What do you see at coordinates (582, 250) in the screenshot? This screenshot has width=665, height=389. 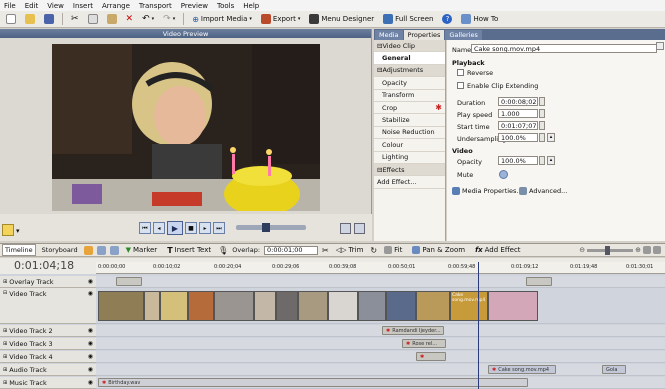 I see `zoom-out-icon: ⊖` at bounding box center [582, 250].